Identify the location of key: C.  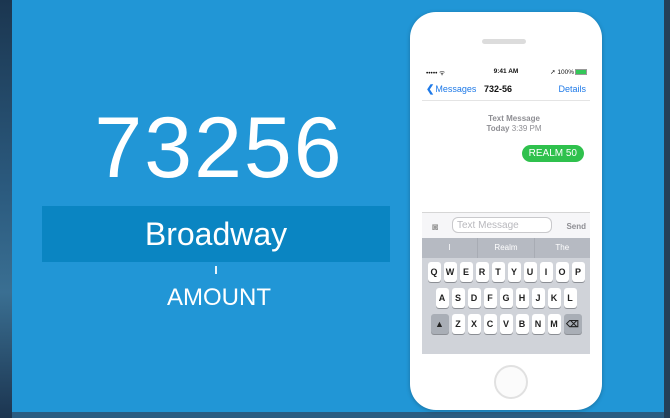
(490, 324).